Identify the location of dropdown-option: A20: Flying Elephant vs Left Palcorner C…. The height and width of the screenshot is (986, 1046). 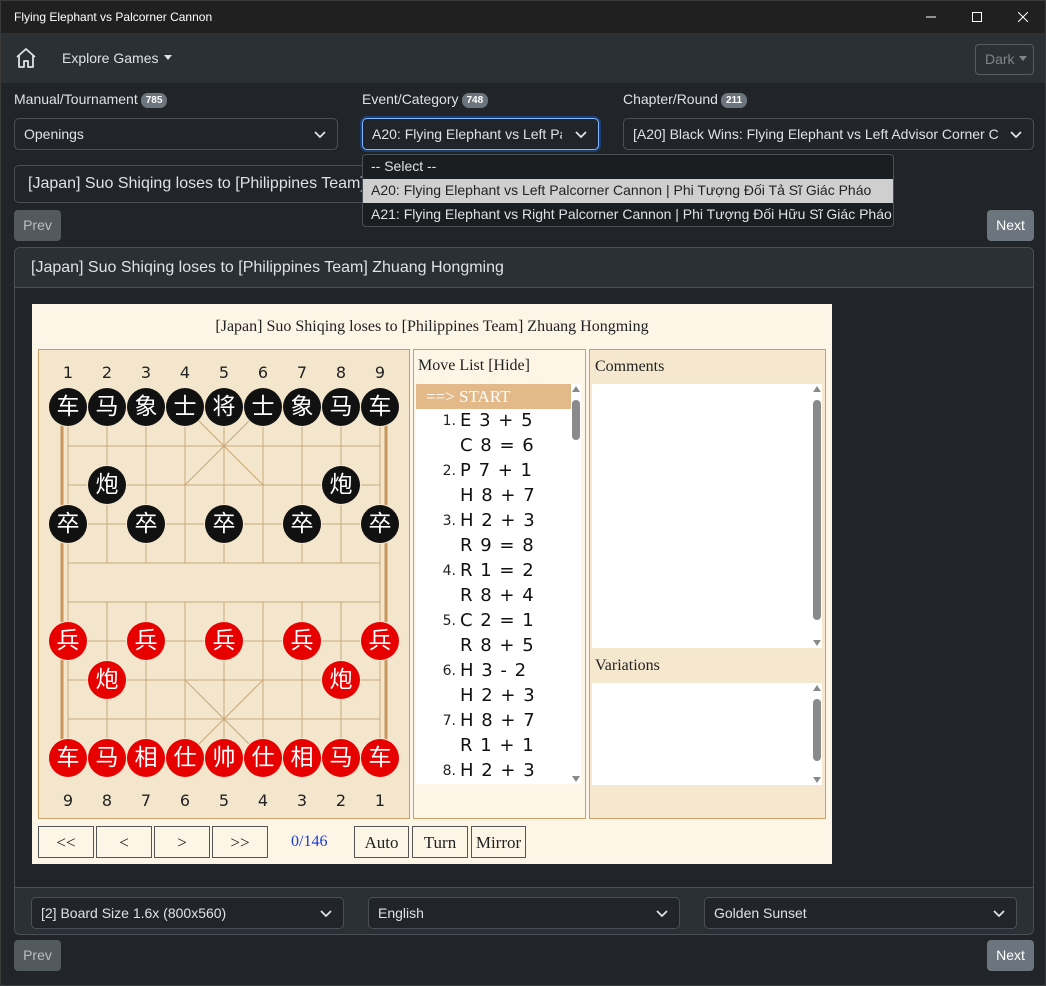
(628, 191).